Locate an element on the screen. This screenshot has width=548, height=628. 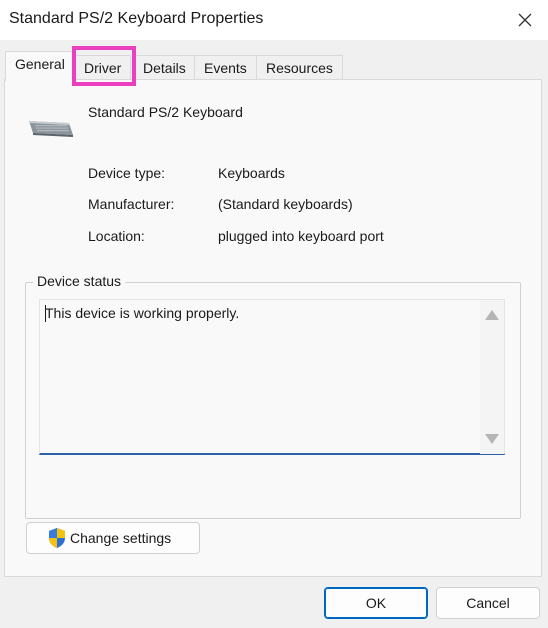
tab-label: Events is located at coordinates (225, 68).